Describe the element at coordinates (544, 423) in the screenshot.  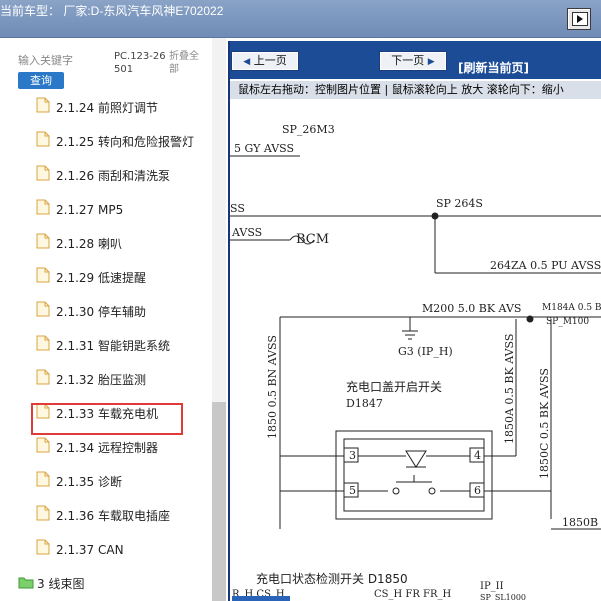
I see `label-1850c: 1850C 0.5 BK AVSS` at that location.